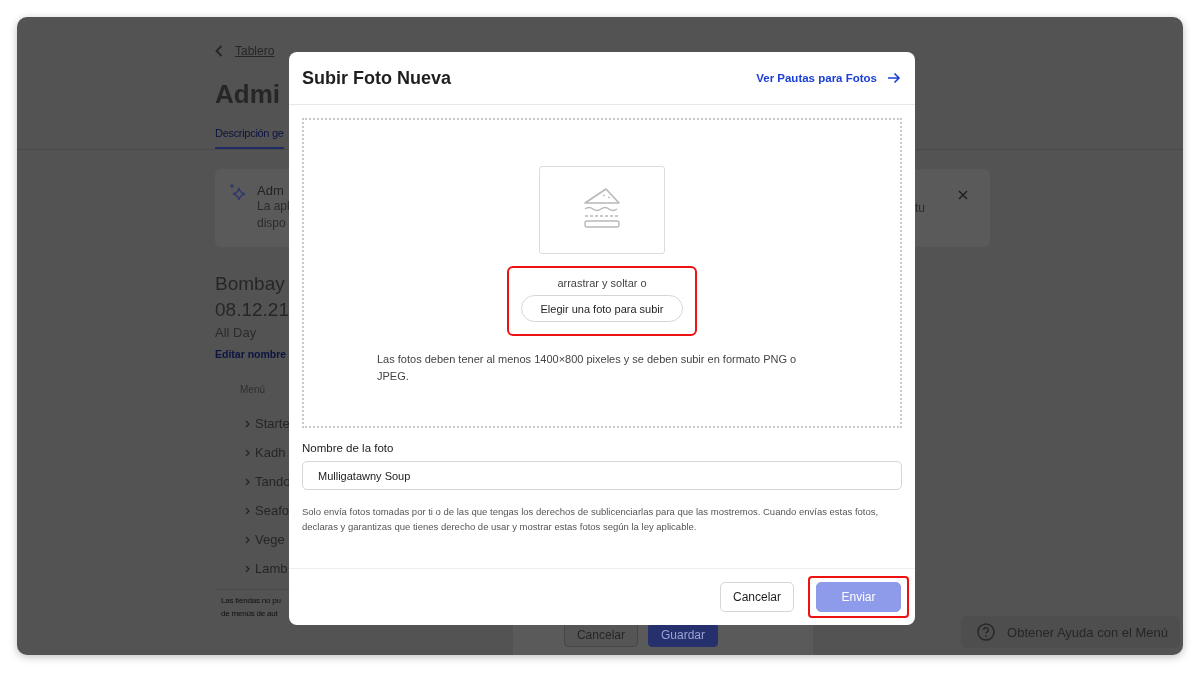  Describe the element at coordinates (271, 190) in the screenshot. I see `notice-title: Adm` at that location.